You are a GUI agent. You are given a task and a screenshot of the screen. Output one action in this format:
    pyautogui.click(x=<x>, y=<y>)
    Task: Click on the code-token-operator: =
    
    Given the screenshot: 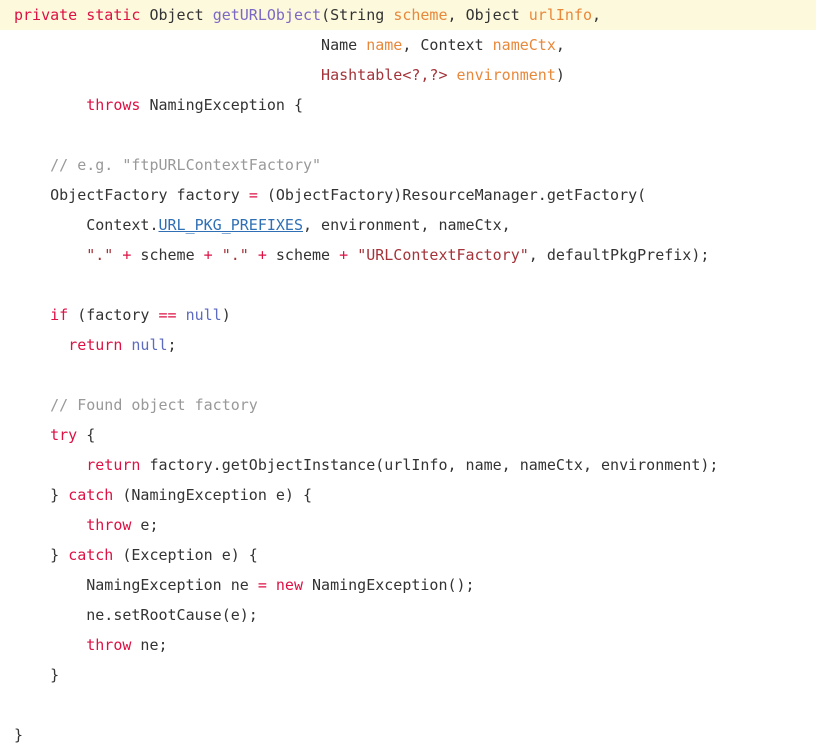 What is the action you would take?
    pyautogui.click(x=253, y=195)
    